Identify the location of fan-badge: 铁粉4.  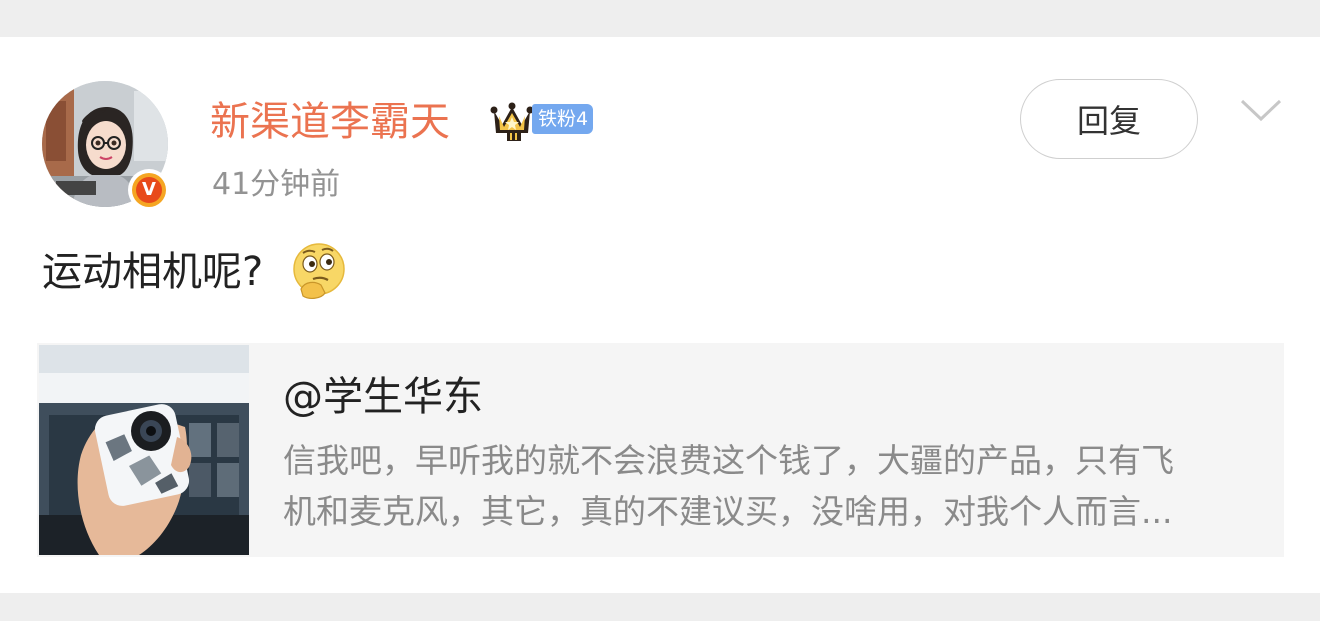
(563, 119).